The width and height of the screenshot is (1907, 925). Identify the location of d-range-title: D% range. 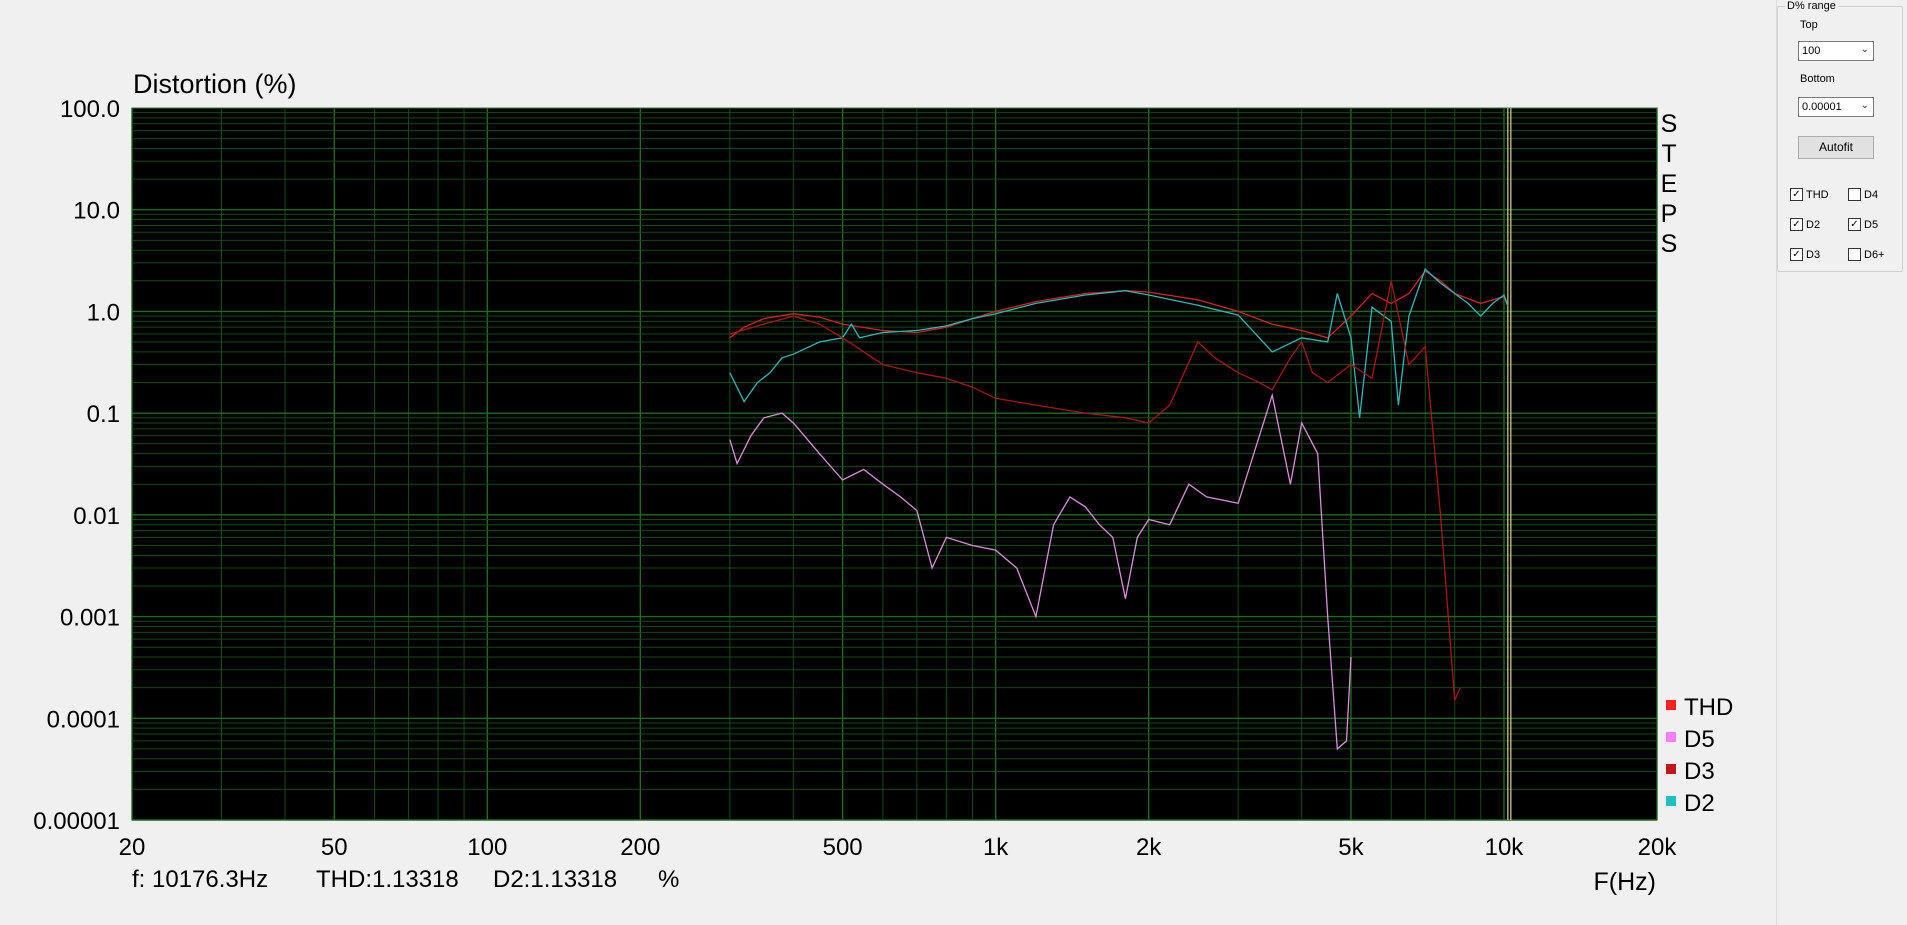
(1811, 6).